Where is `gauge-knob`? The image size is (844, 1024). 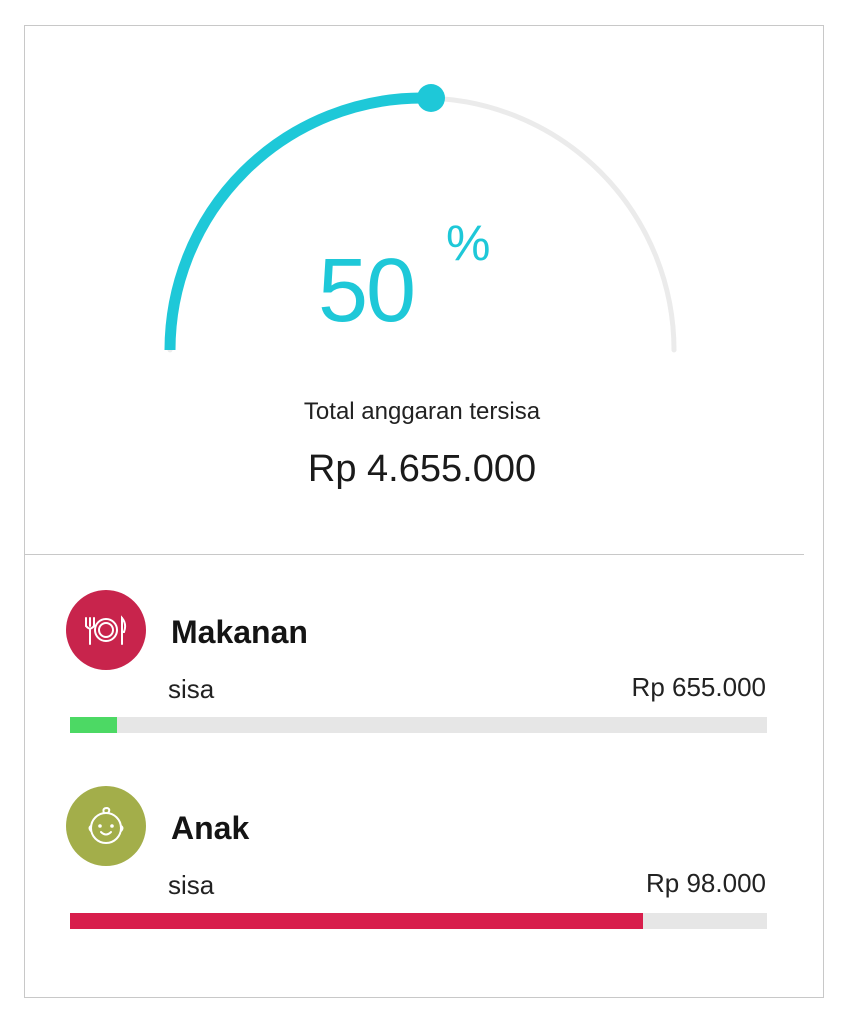 gauge-knob is located at coordinates (431, 98).